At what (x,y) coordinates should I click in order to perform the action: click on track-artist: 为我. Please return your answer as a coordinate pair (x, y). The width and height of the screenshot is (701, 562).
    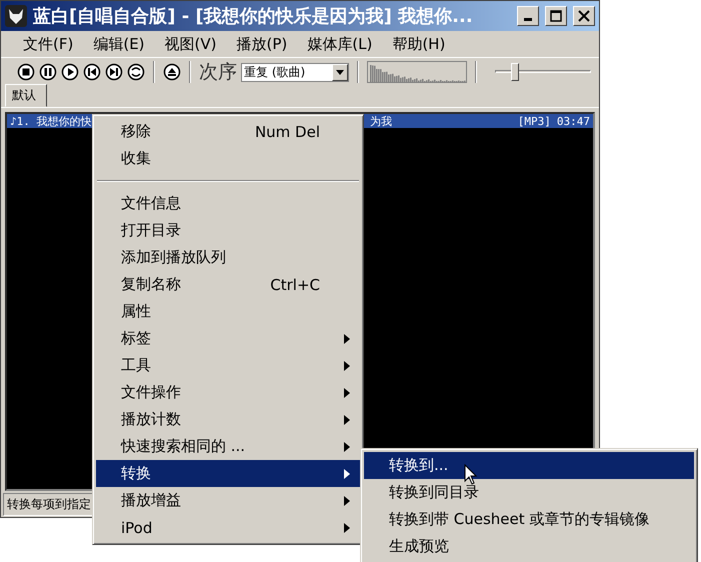
    Looking at the image, I should click on (381, 121).